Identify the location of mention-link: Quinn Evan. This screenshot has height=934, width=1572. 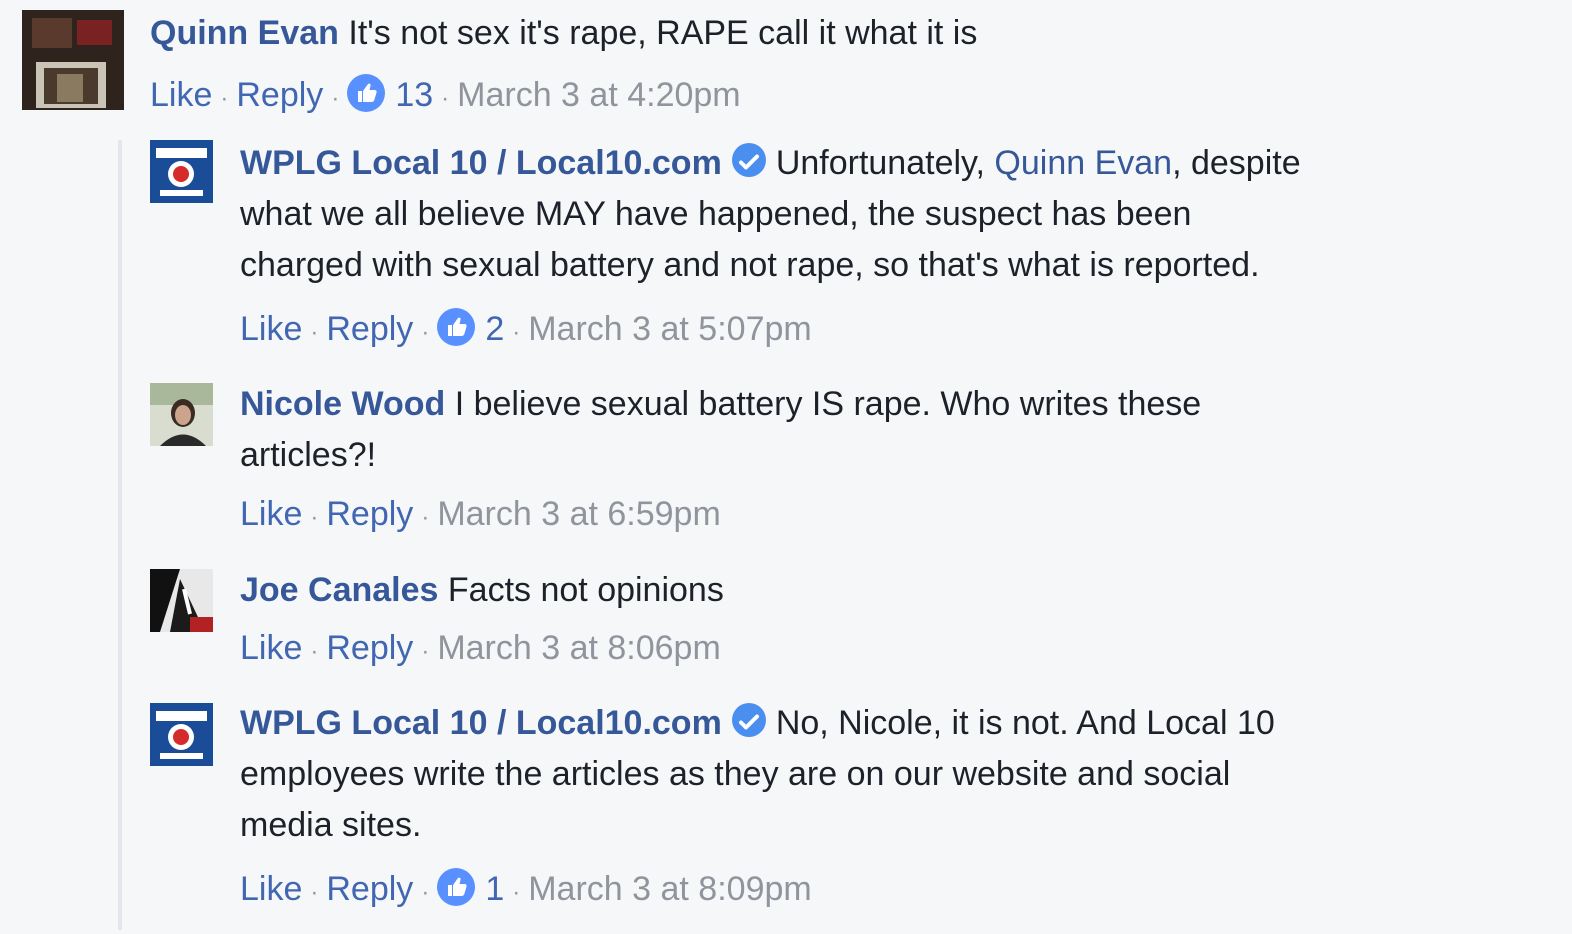
(1083, 163).